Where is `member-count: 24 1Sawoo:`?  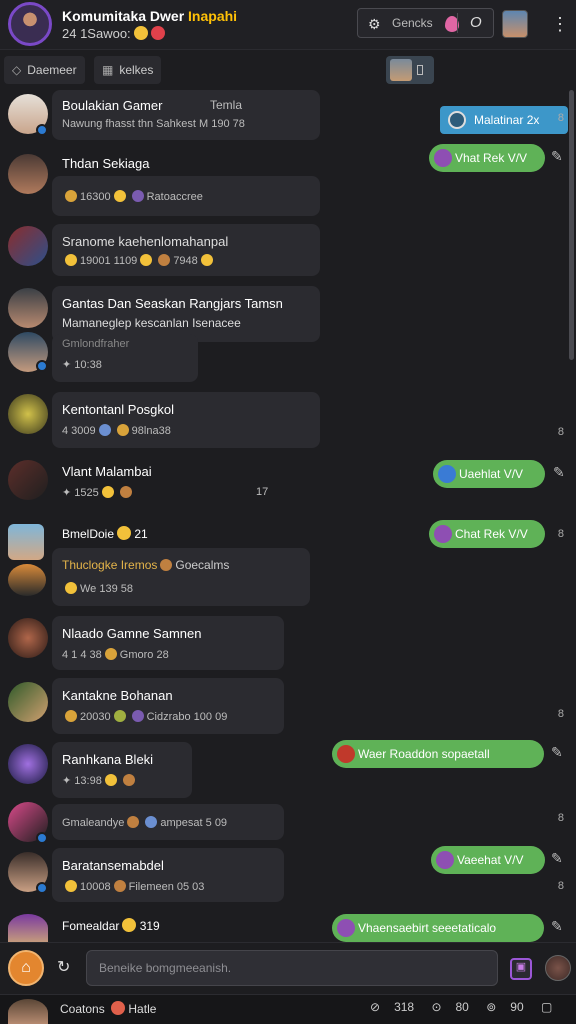 member-count: 24 1Sawoo: is located at coordinates (113, 33).